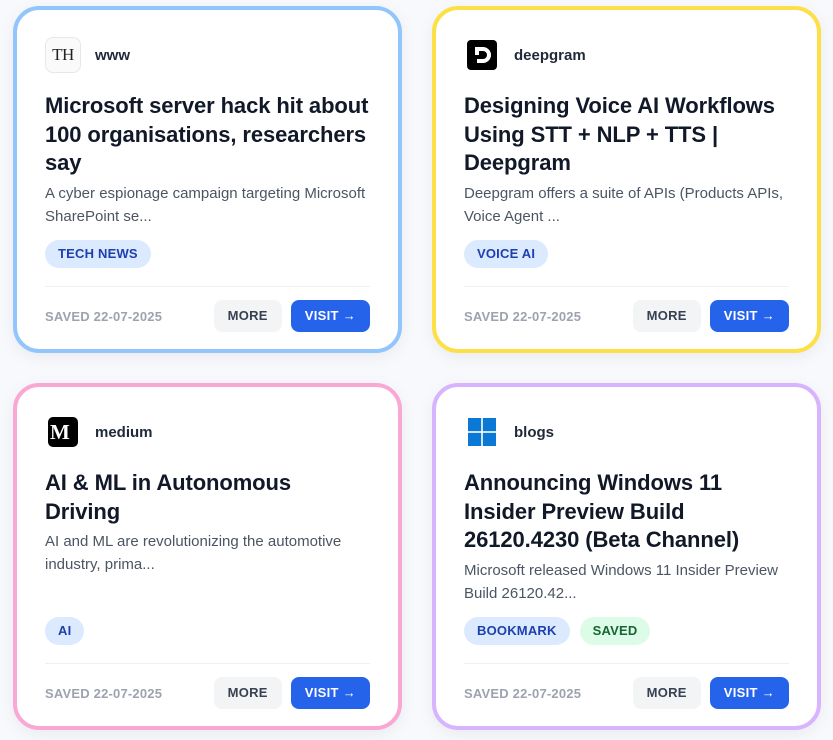 The image size is (833, 740). What do you see at coordinates (626, 55) in the screenshot?
I see `card-source: deepgram` at bounding box center [626, 55].